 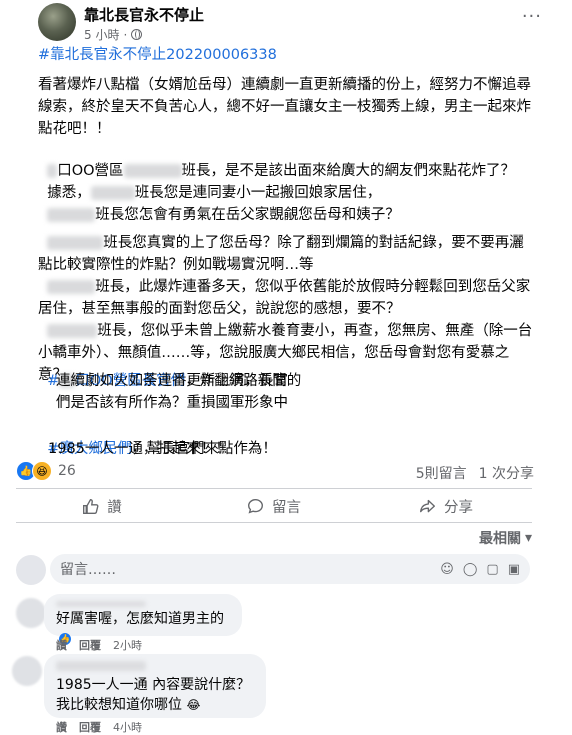 What do you see at coordinates (470, 569) in the screenshot?
I see `camera-icon: ◯` at bounding box center [470, 569].